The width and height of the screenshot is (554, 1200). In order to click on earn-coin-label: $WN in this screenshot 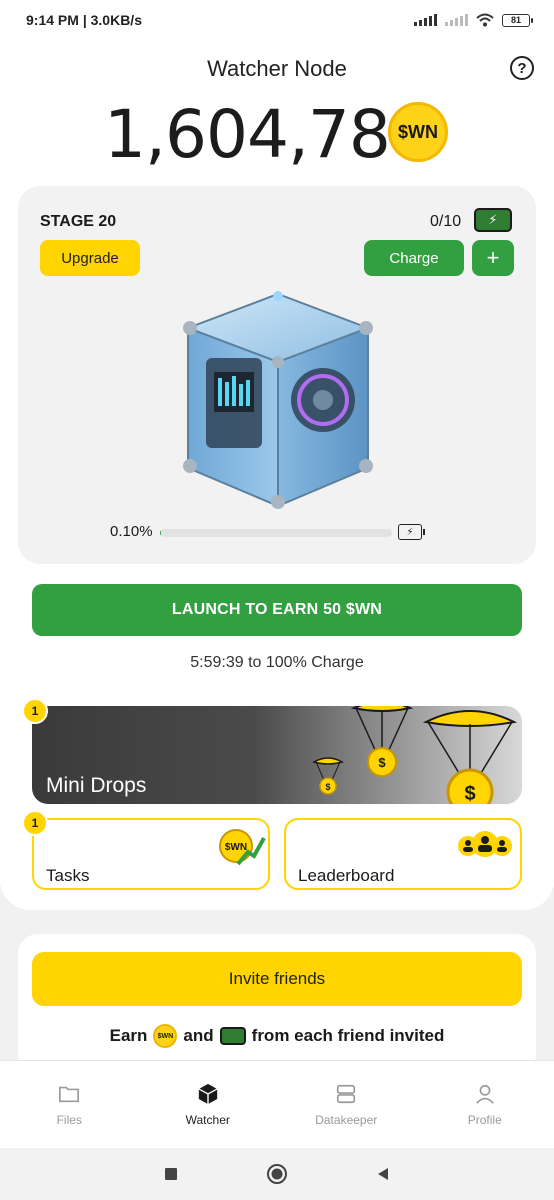, I will do `click(165, 1036)`.